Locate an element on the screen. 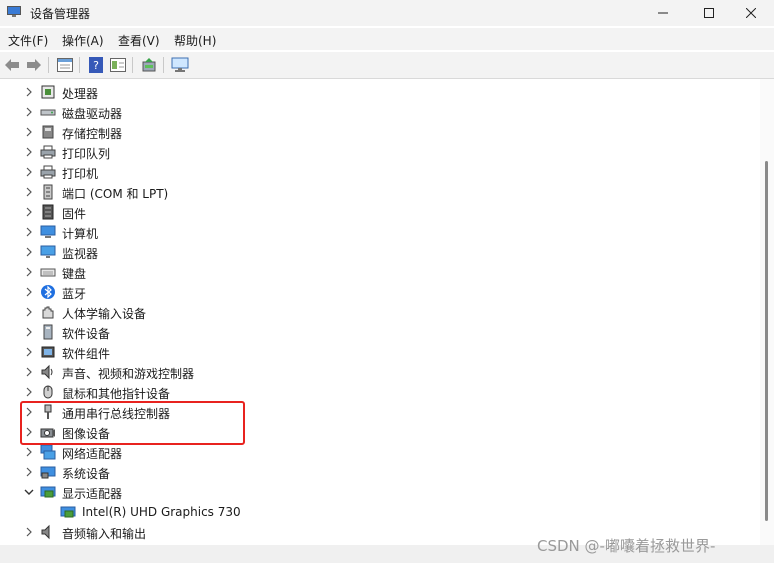 This screenshot has width=774, height=563. processor-icon is located at coordinates (48, 92).